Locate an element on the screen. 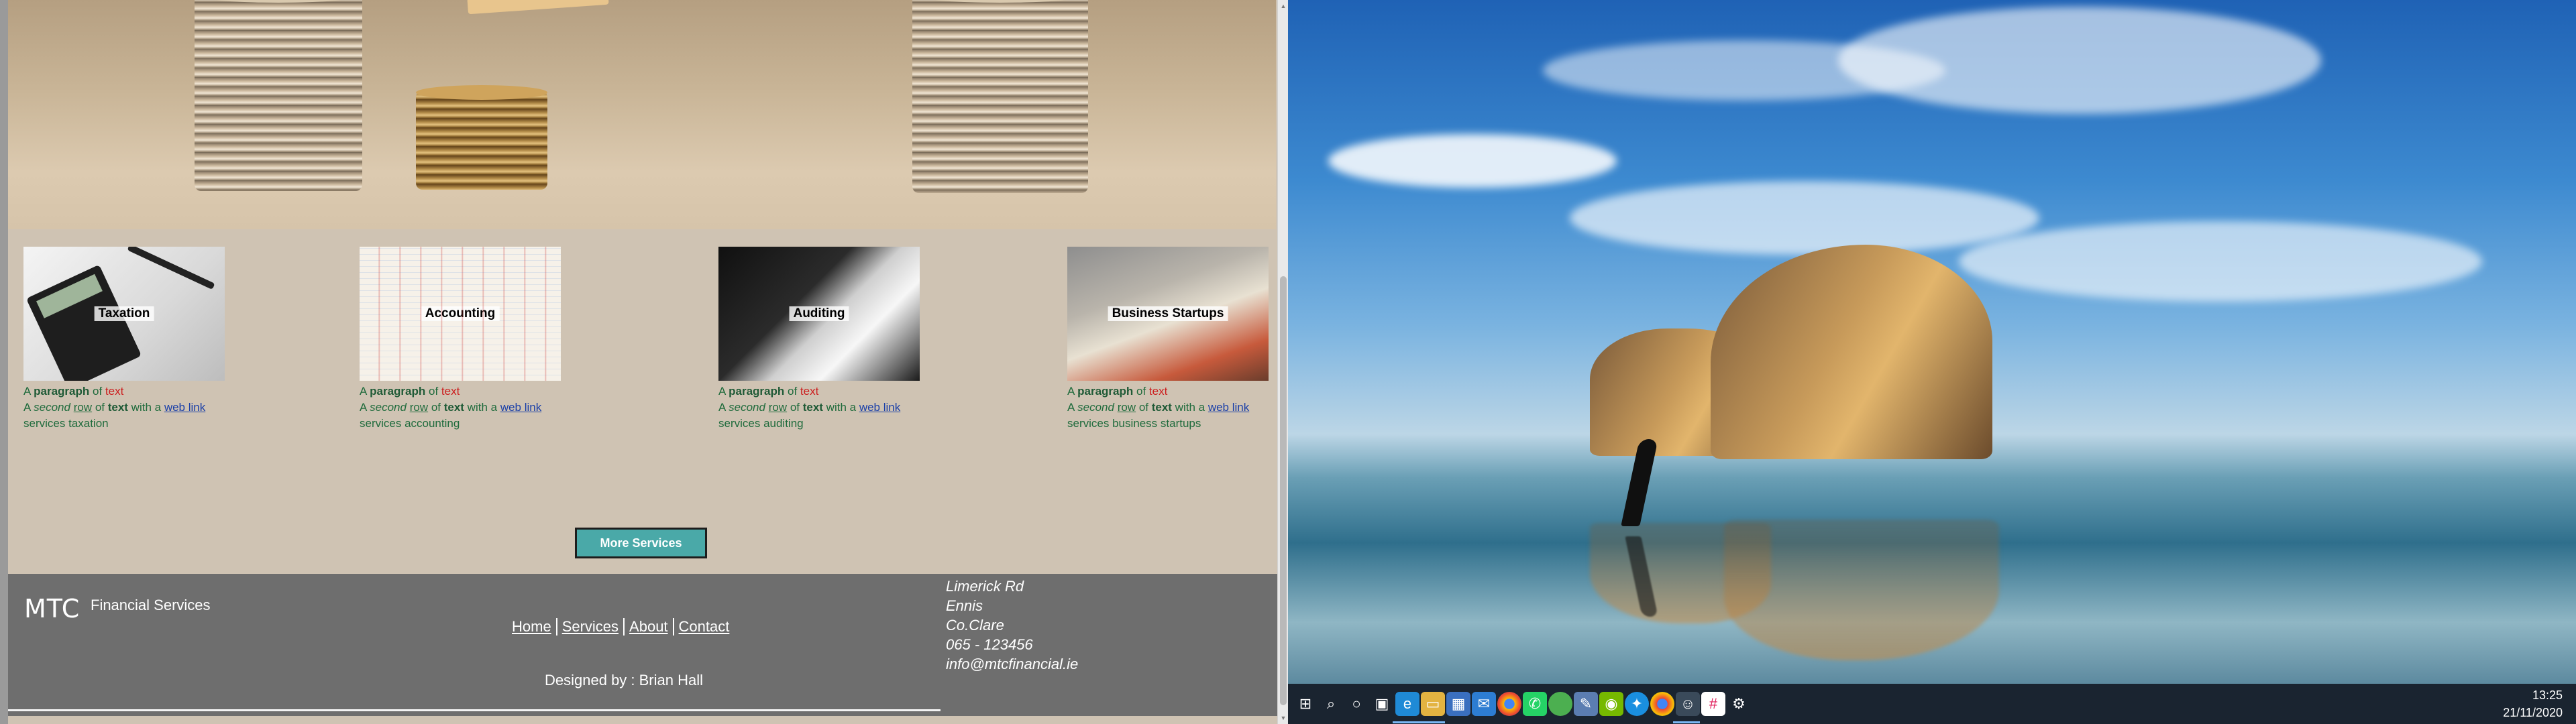 This screenshot has height=724, width=2576. service-title: Accounting is located at coordinates (460, 313).